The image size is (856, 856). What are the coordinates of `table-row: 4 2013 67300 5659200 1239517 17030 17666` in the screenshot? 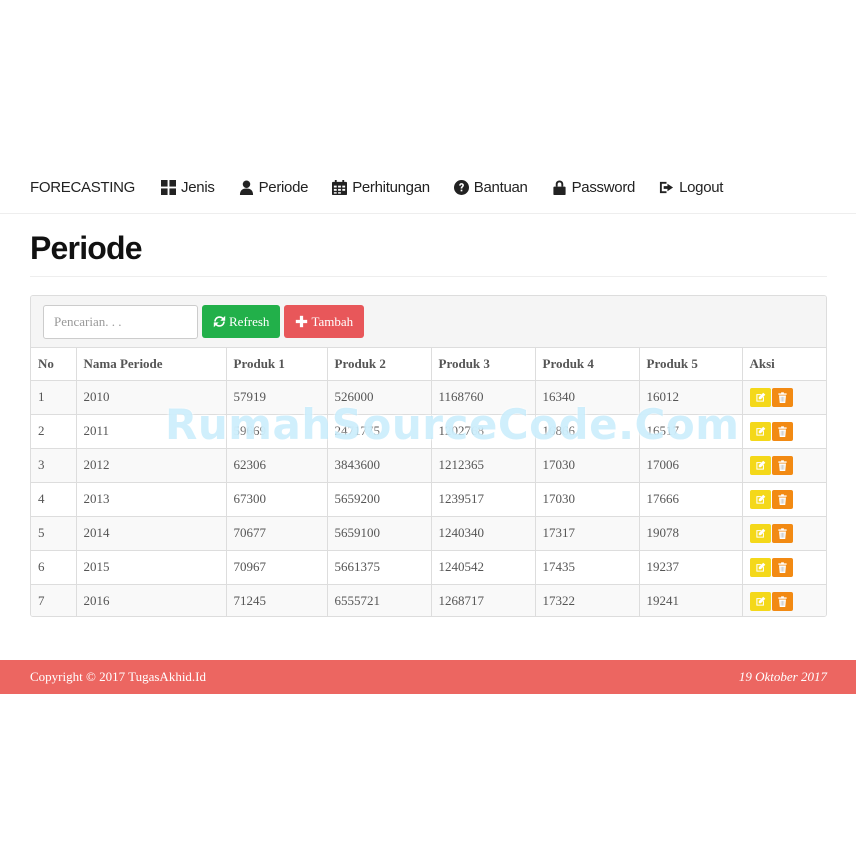 It's located at (428, 499).